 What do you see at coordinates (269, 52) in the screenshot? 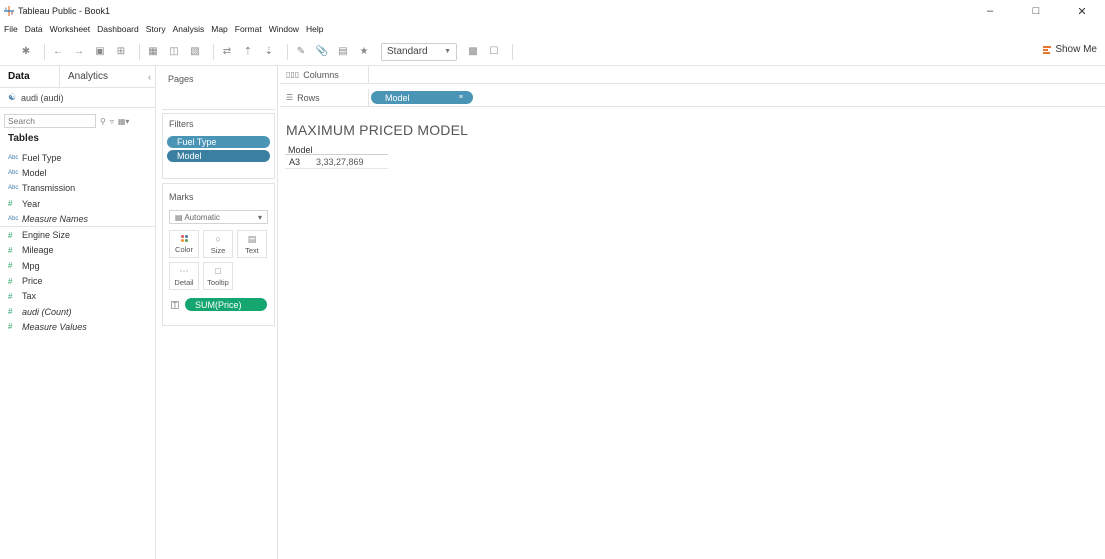
I see `sort-descending-icon: ⇣` at bounding box center [269, 52].